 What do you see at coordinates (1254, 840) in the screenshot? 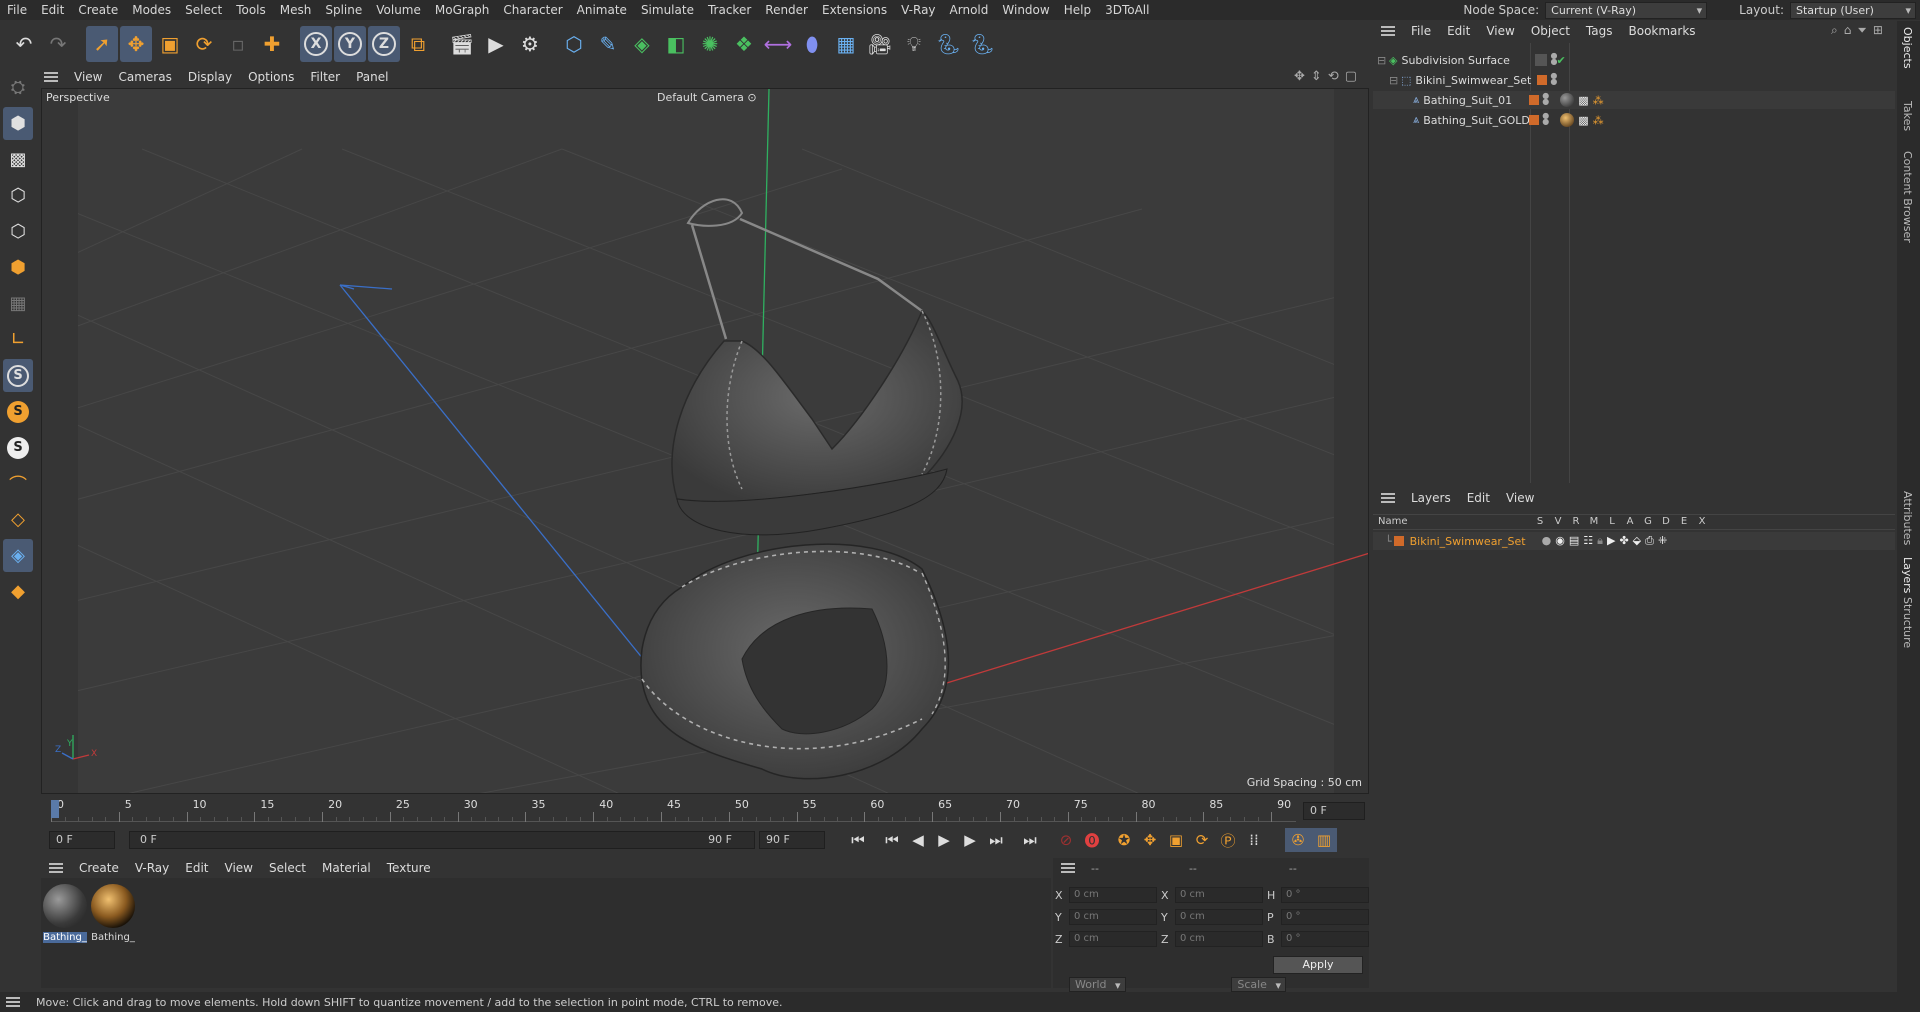
I see `key-pla-button: ⁞⁞` at bounding box center [1254, 840].